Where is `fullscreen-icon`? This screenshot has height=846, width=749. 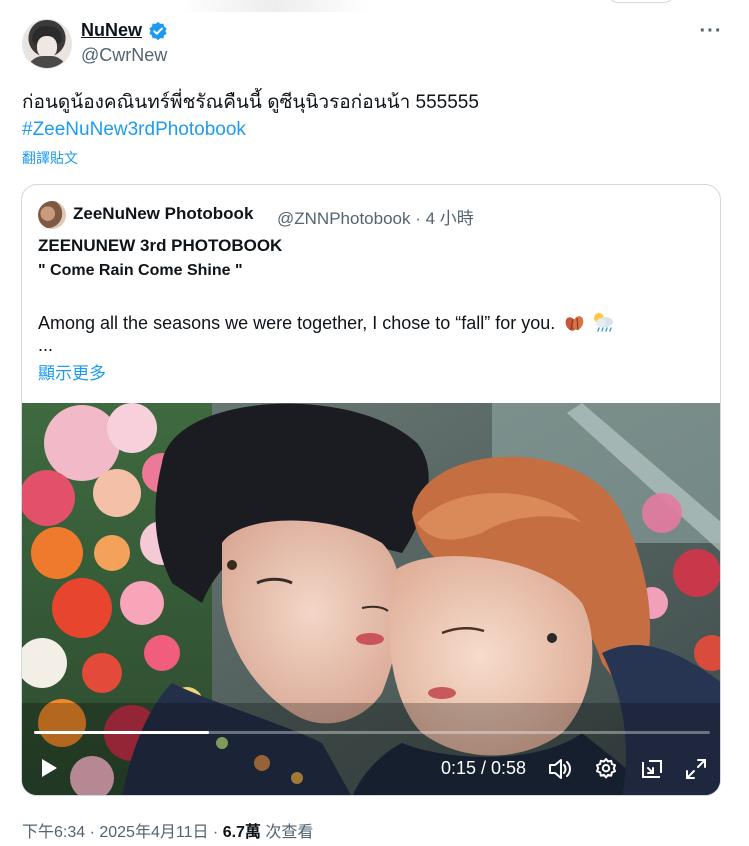 fullscreen-icon is located at coordinates (696, 769).